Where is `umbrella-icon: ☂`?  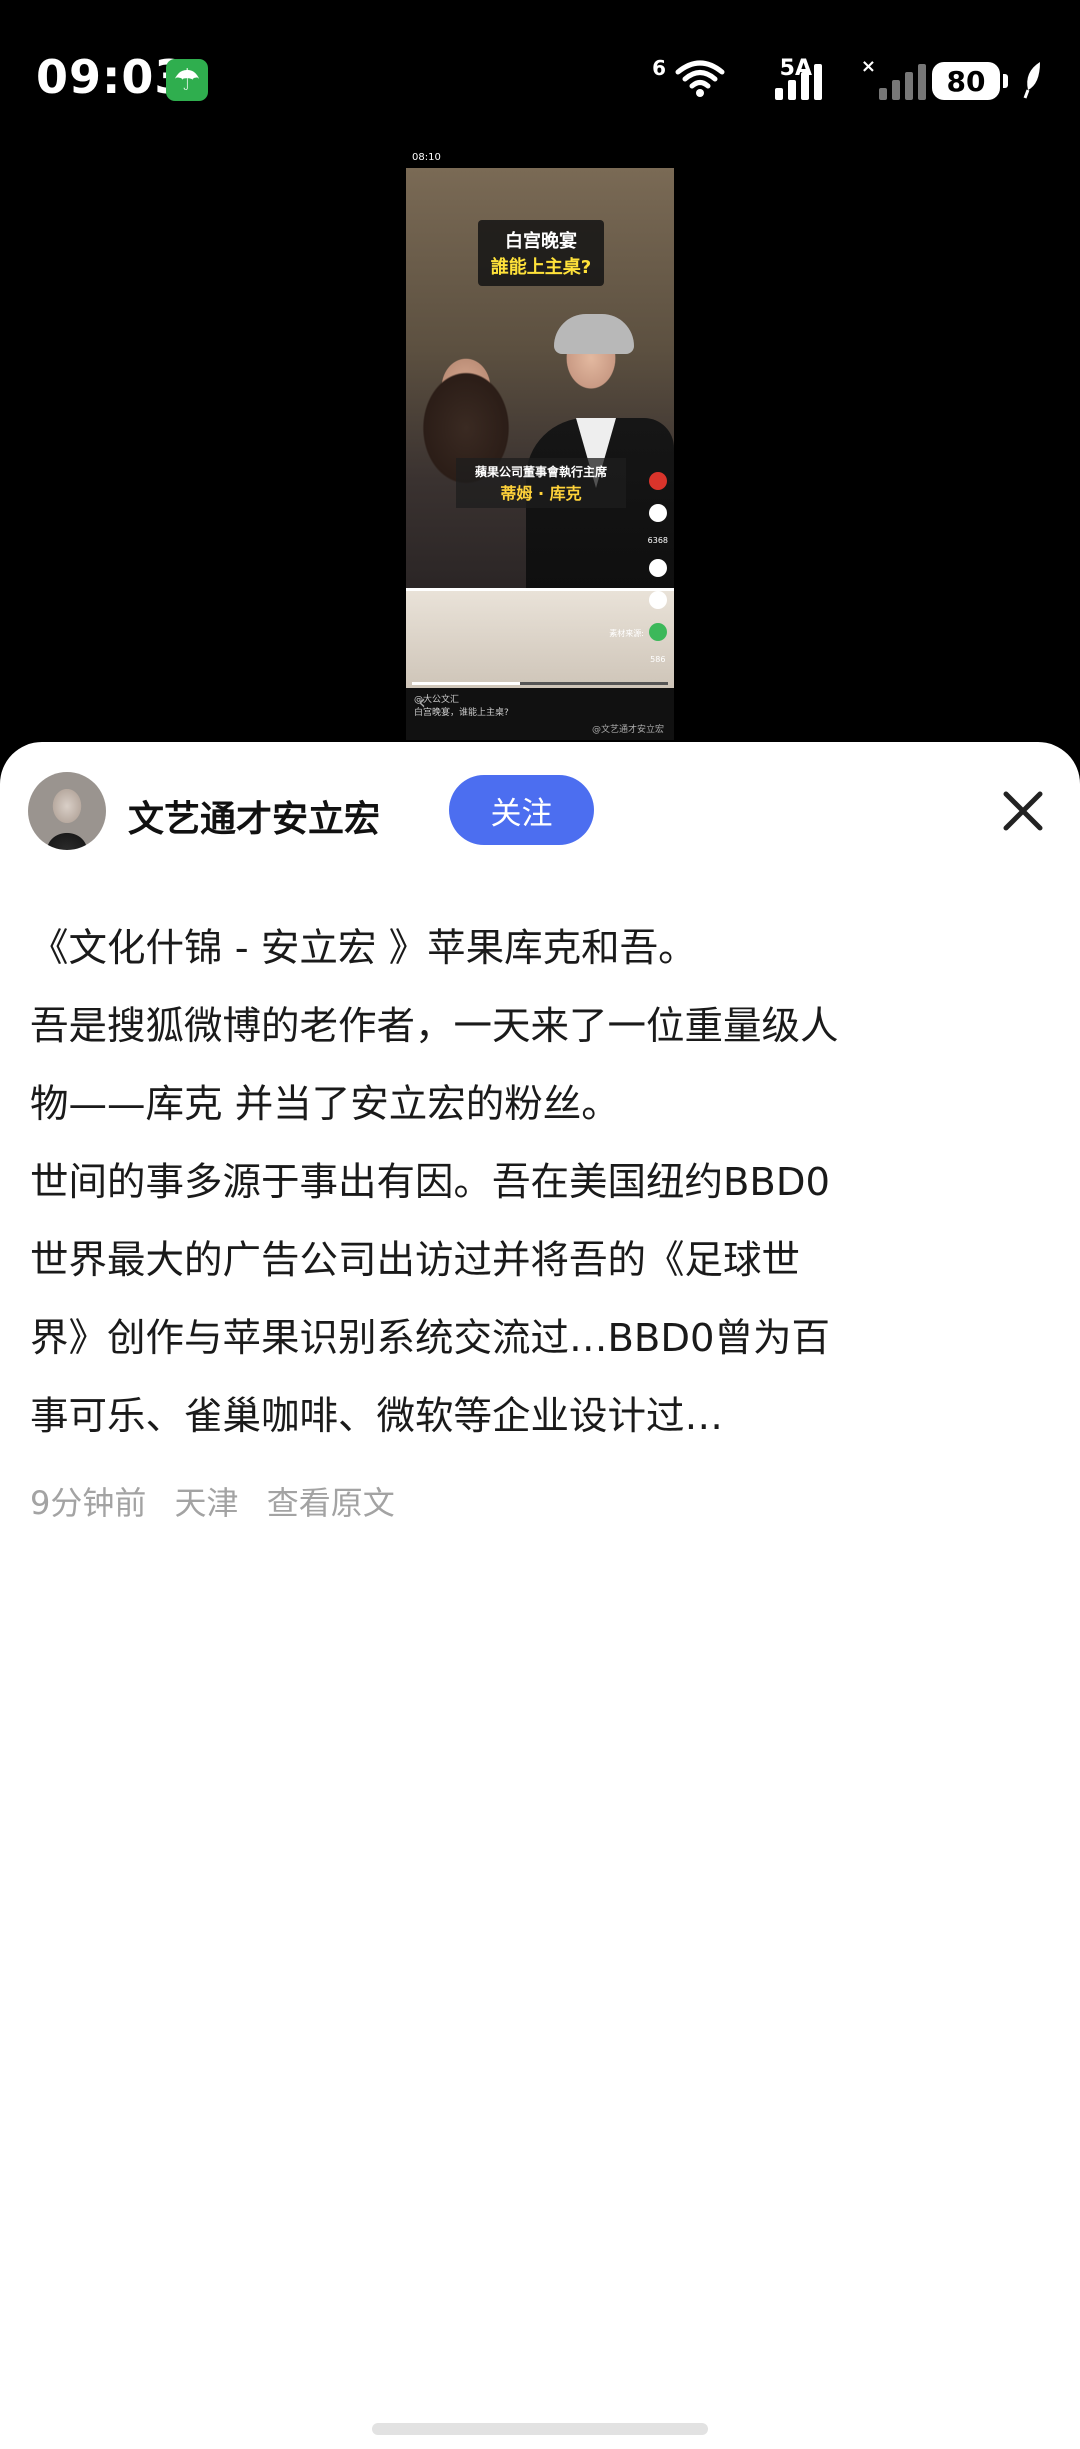
umbrella-icon: ☂ is located at coordinates (187, 80).